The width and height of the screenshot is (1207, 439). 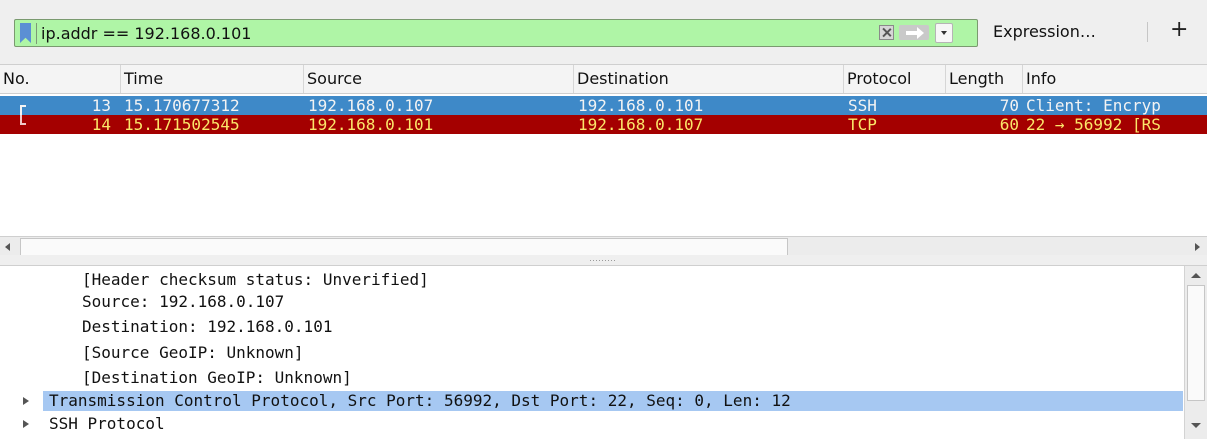 What do you see at coordinates (591, 280) in the screenshot?
I see `detail-line: [Header checksum status: Unverified]` at bounding box center [591, 280].